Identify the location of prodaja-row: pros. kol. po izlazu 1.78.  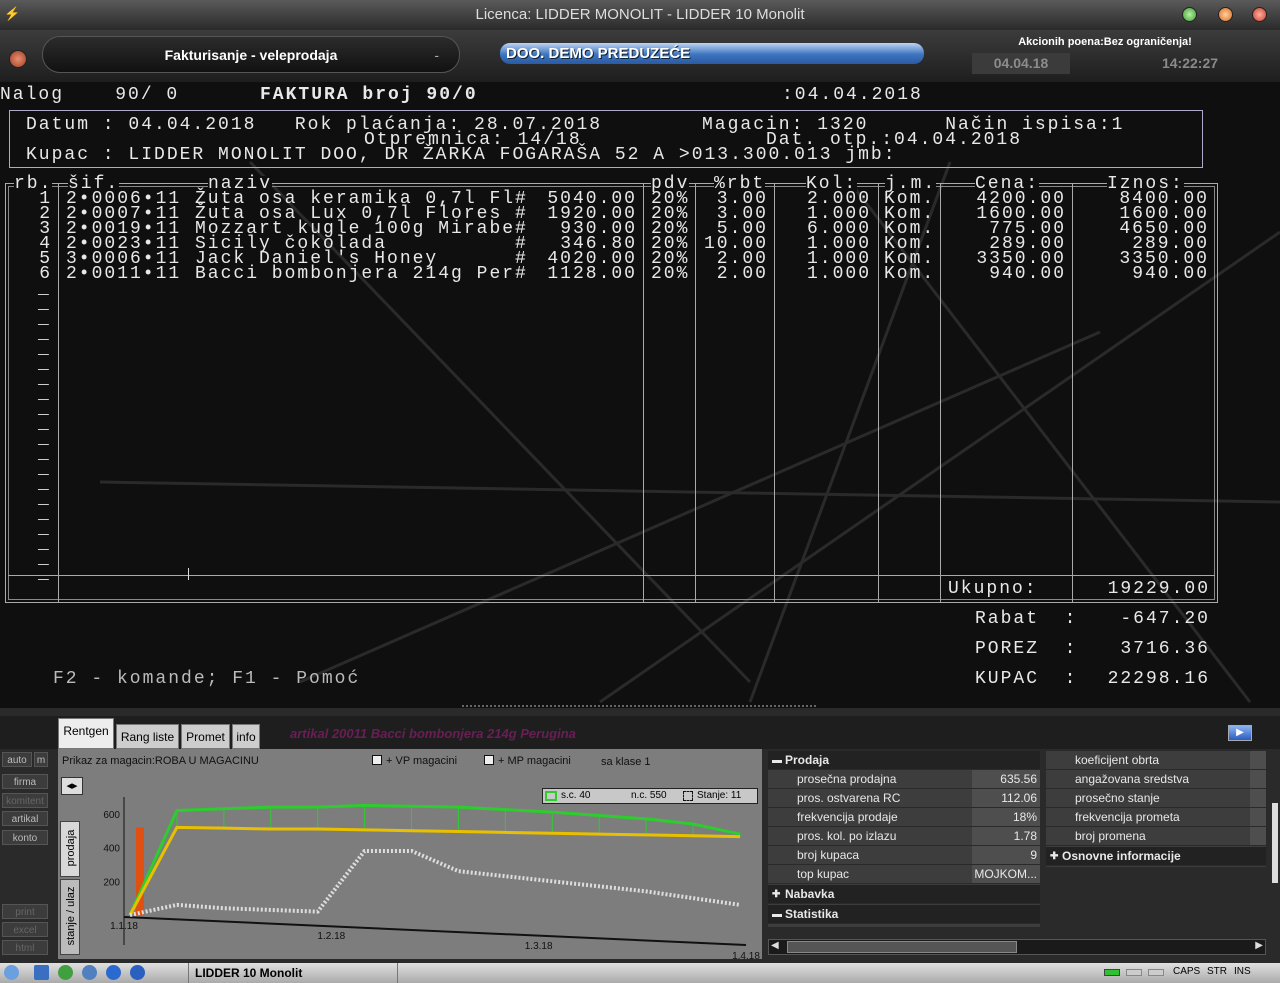
(904, 836).